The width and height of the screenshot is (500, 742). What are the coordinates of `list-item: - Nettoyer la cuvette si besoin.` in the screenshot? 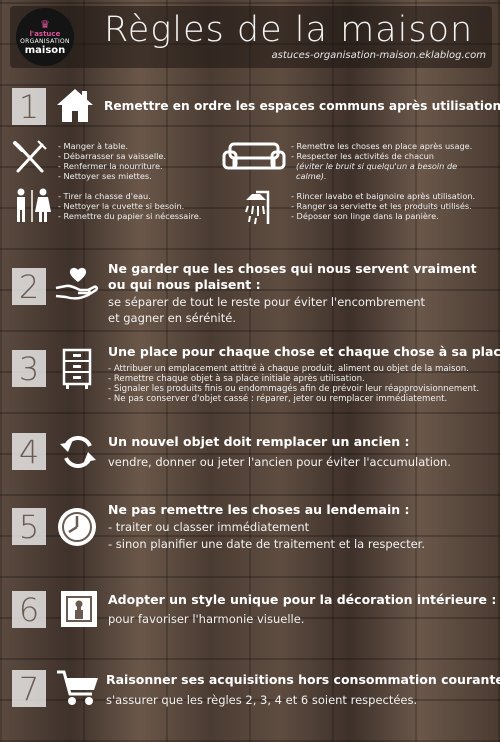 It's located at (121, 206).